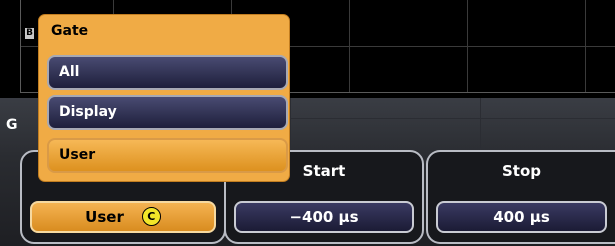  What do you see at coordinates (104, 217) in the screenshot?
I see `gate-value: User` at bounding box center [104, 217].